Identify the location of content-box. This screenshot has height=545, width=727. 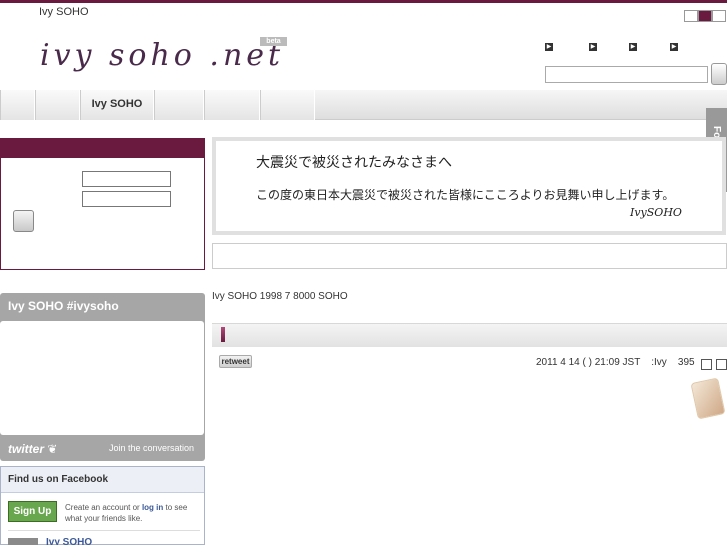
(469, 256).